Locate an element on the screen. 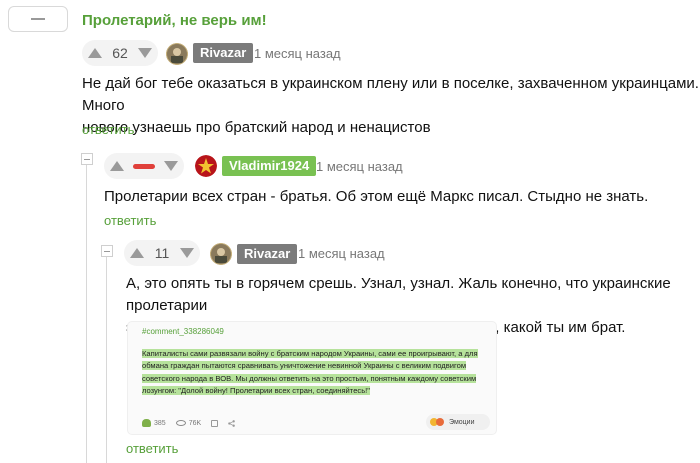 The height and width of the screenshot is (463, 700). rating-value: 11 is located at coordinates (162, 253).